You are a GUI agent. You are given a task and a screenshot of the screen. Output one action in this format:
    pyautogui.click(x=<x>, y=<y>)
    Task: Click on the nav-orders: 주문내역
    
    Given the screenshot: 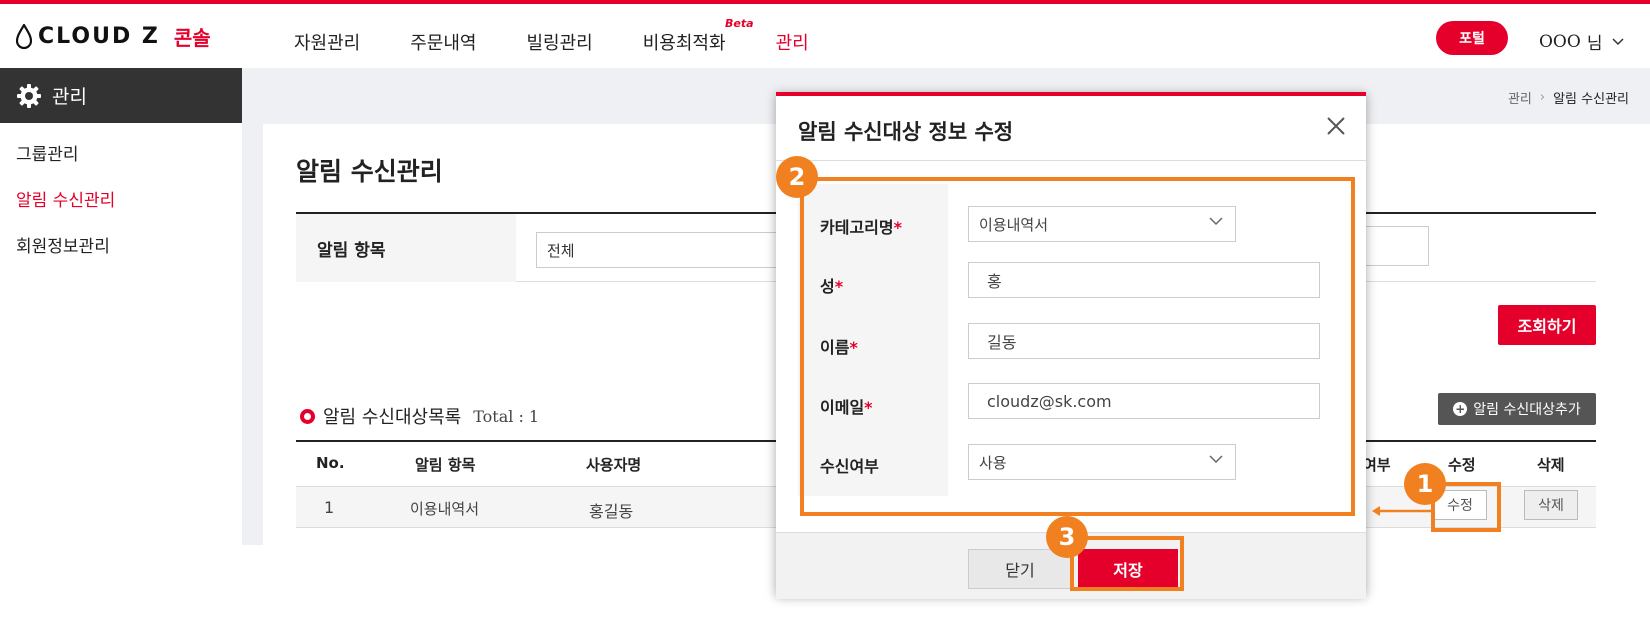 What is the action you would take?
    pyautogui.click(x=443, y=42)
    